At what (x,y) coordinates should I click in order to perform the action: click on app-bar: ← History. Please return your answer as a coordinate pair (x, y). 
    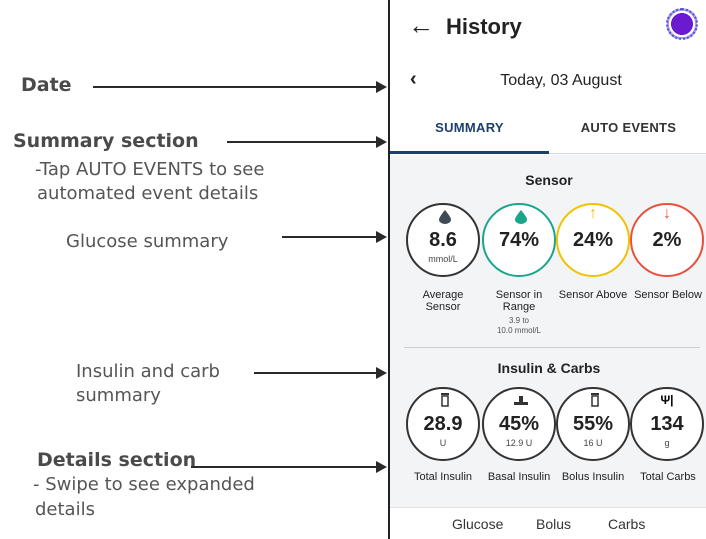
    Looking at the image, I should click on (548, 28).